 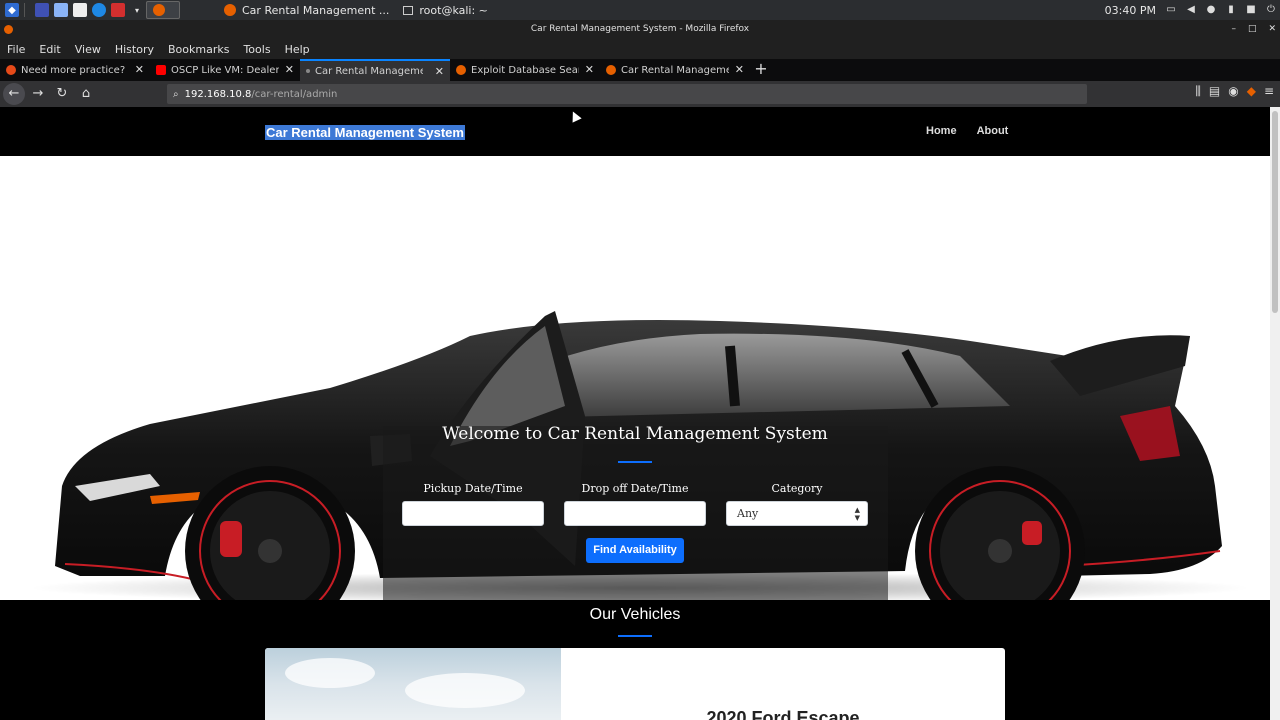 I want to click on taskbar-separator, so click(x=24, y=10).